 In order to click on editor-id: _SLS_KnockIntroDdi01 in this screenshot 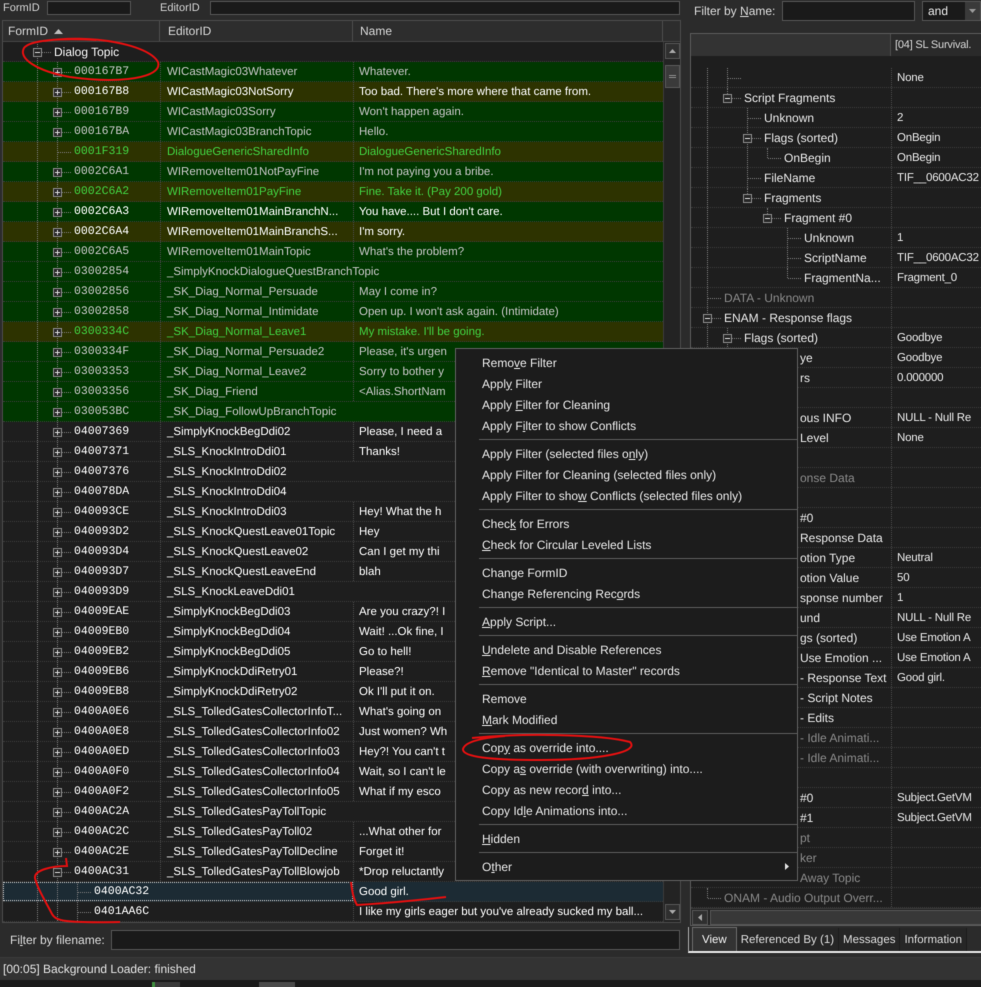, I will do `click(227, 451)`.